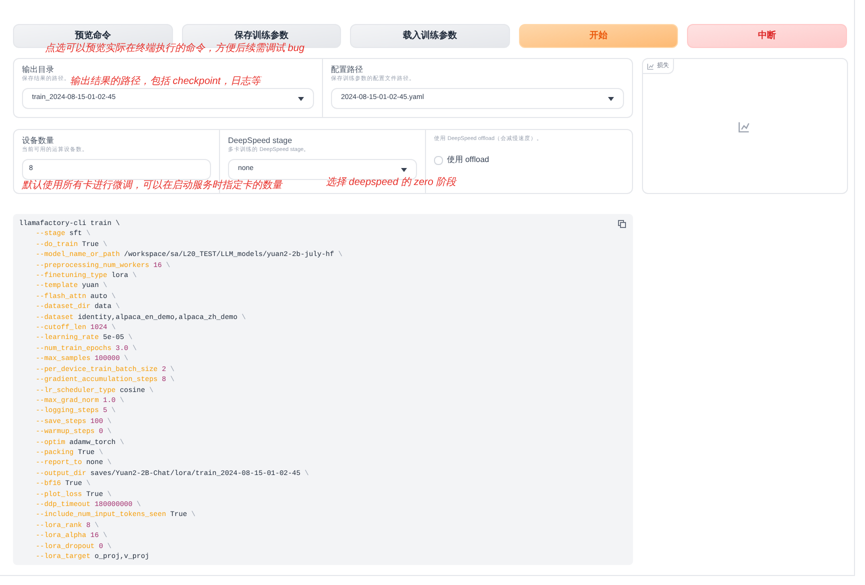  What do you see at coordinates (152, 186) in the screenshot?
I see `annotation-text: 默认使用所有卡进行微调，可以在启动服务时指定卡的数量` at bounding box center [152, 186].